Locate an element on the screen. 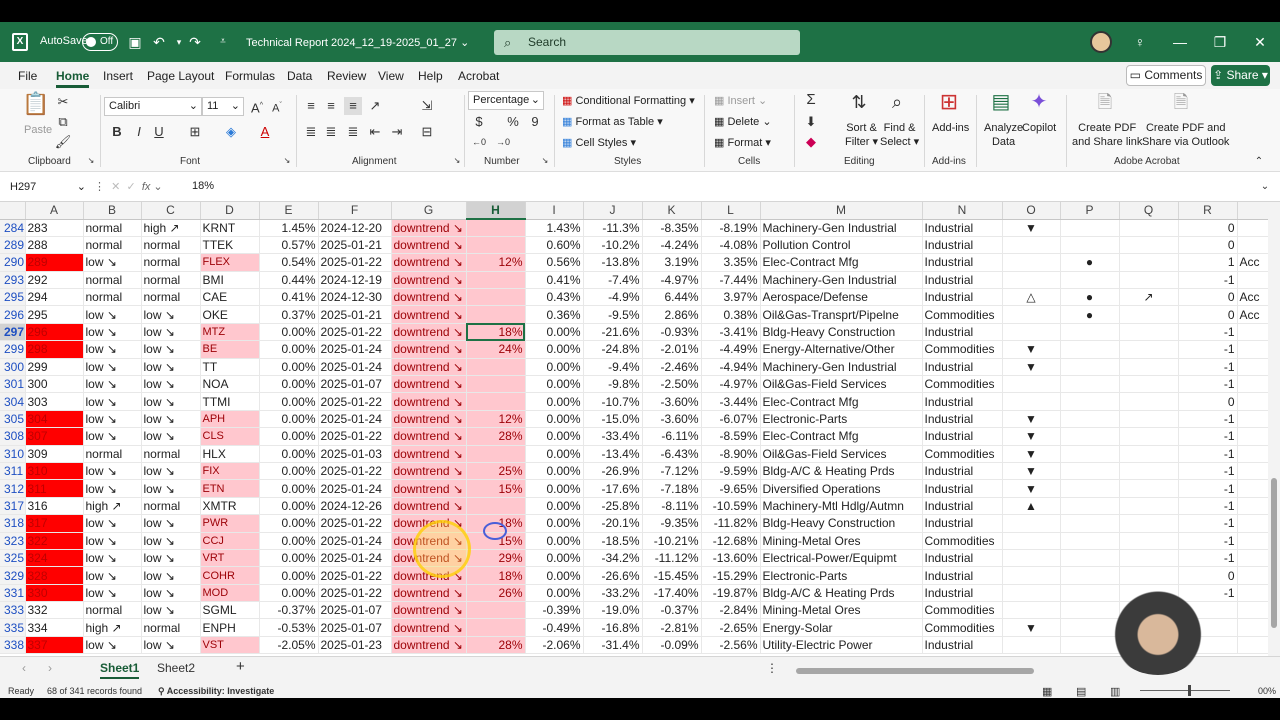 This screenshot has height=720, width=1280. decrease-decimal-icon: →0 is located at coordinates (503, 142).